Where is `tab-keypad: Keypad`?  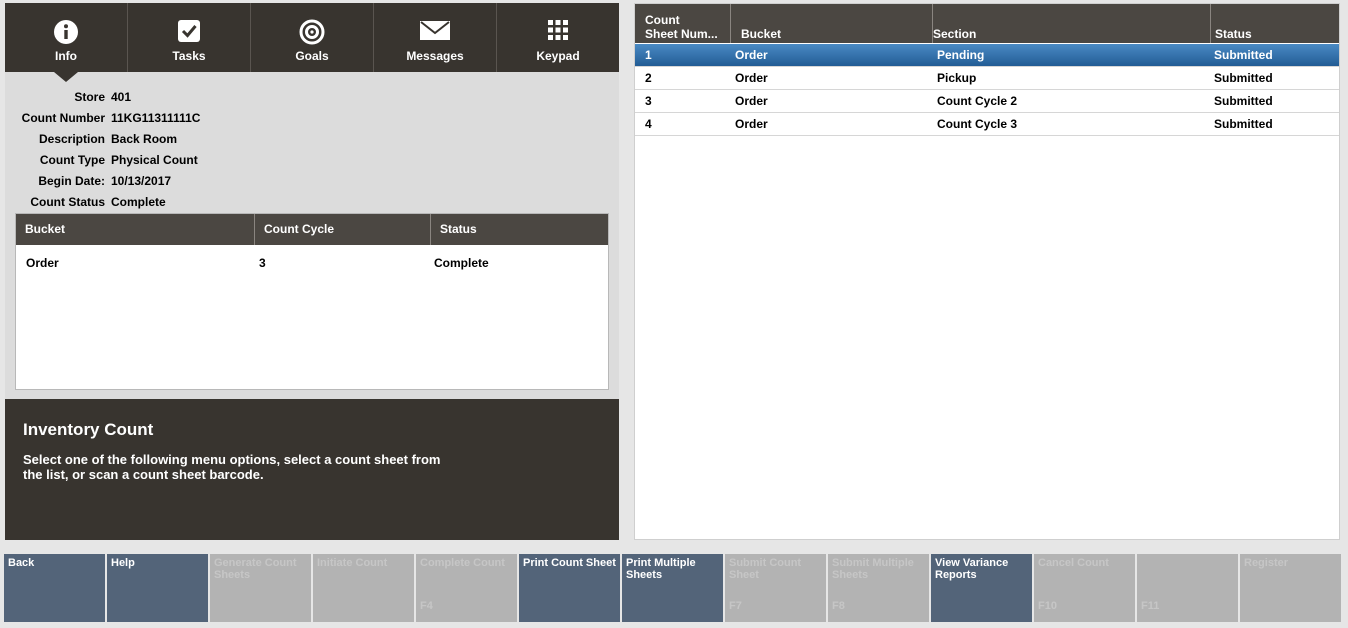
tab-keypad: Keypad is located at coordinates (558, 37).